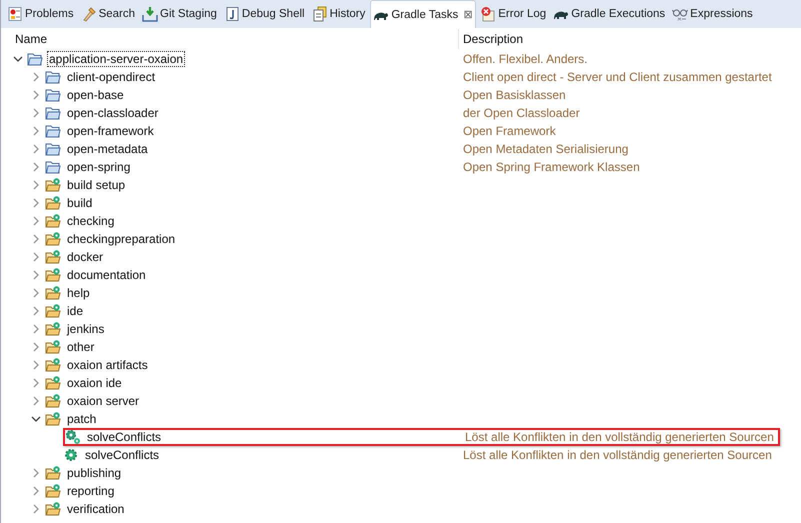 Image resolution: width=801 pixels, height=523 pixels. I want to click on view-tab: Debug Shell, so click(265, 14).